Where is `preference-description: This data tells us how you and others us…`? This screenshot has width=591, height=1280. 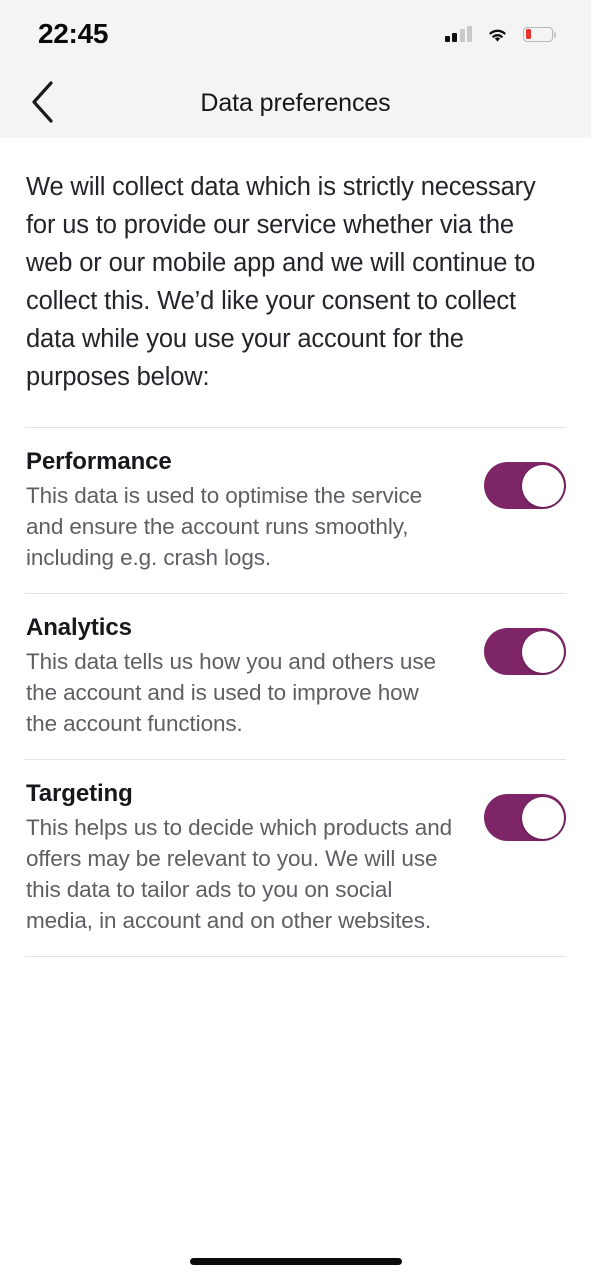 preference-description: This data tells us how you and others us… is located at coordinates (231, 692).